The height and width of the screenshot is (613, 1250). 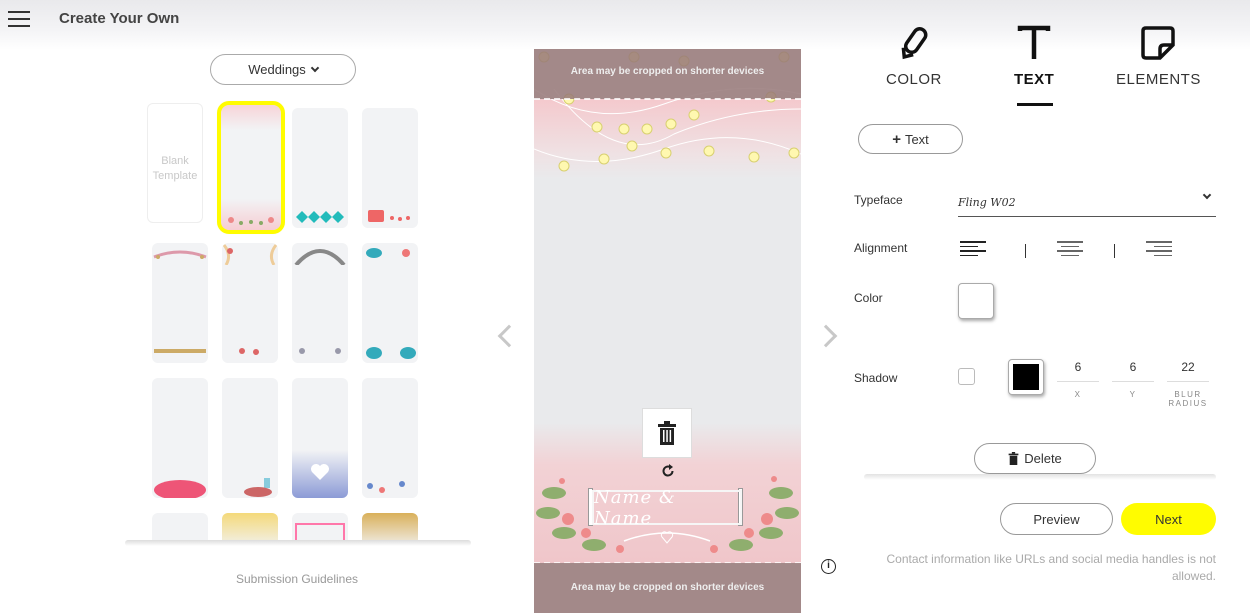 What do you see at coordinates (1035, 104) in the screenshot?
I see `active-tab-indicator` at bounding box center [1035, 104].